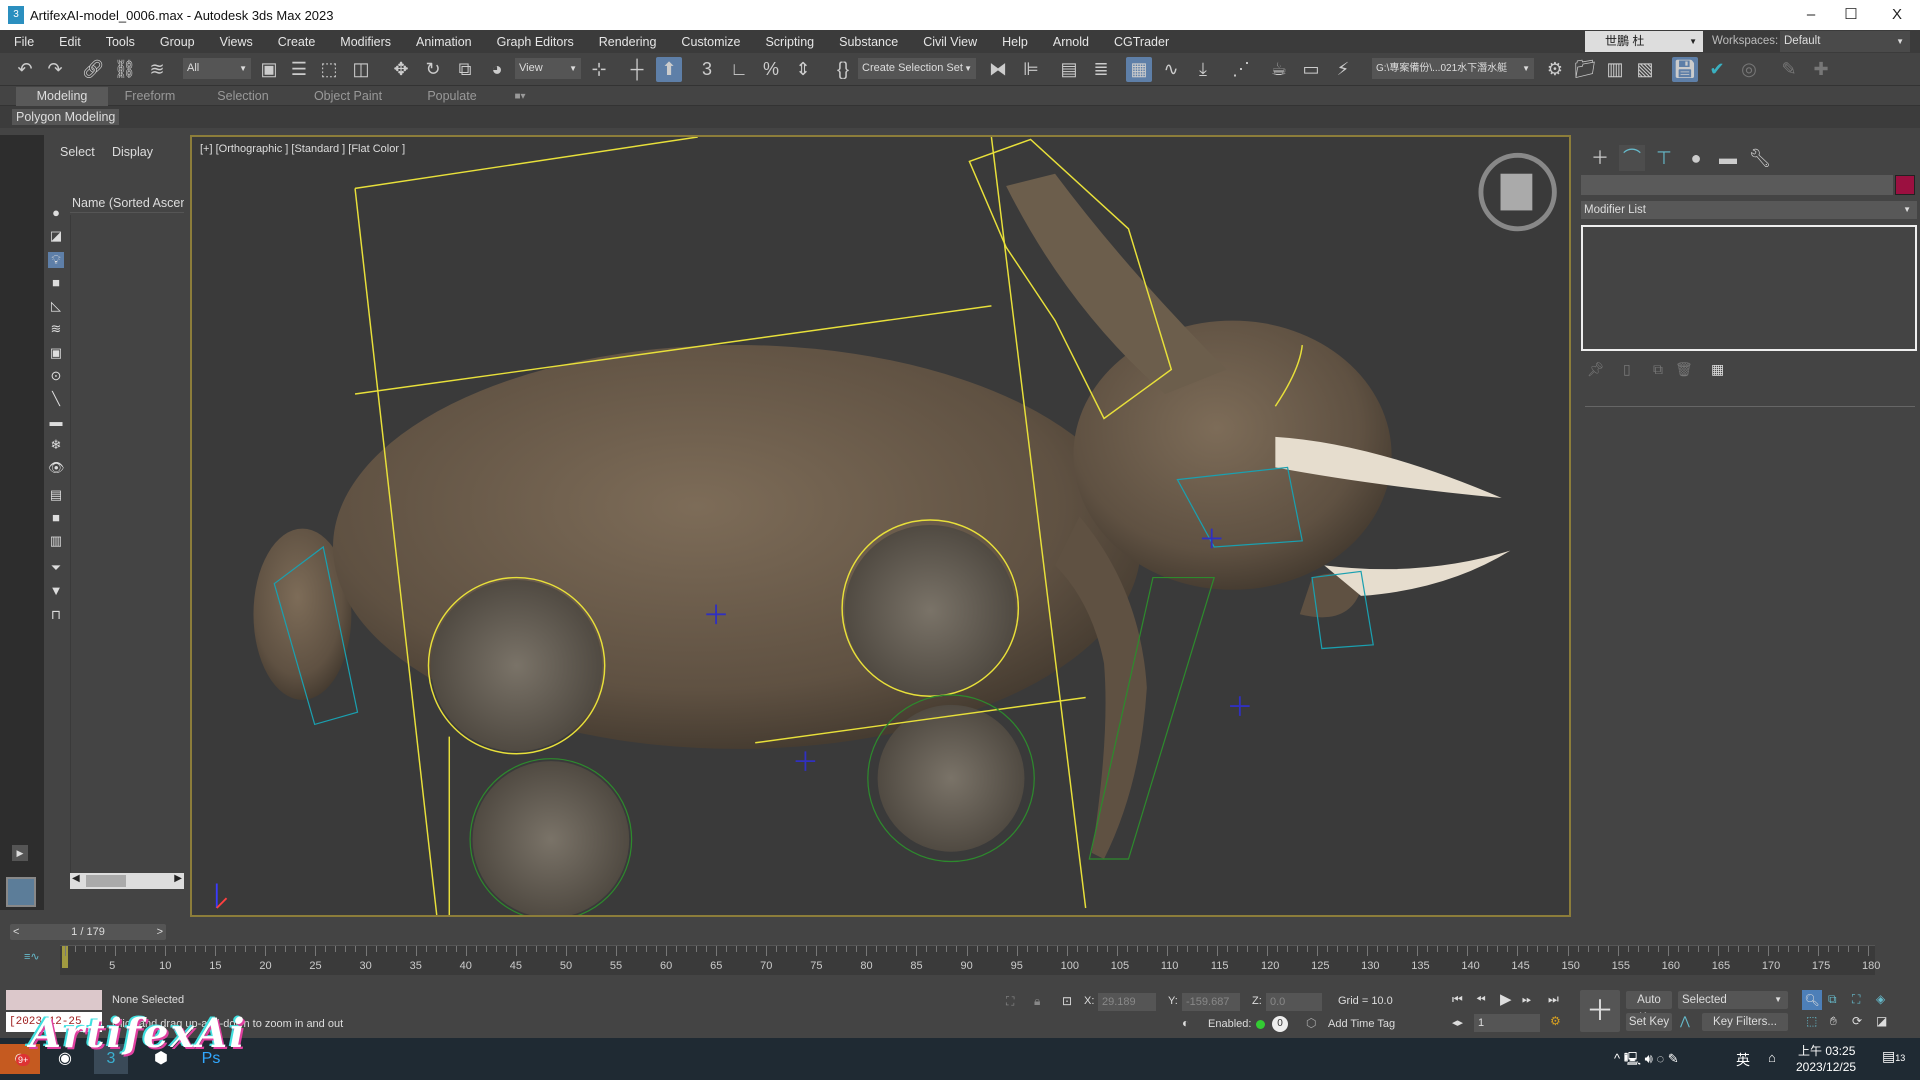 This screenshot has width=1920, height=1080. I want to click on polygon-modeling-panel: Polygon Modeling, so click(66, 117).